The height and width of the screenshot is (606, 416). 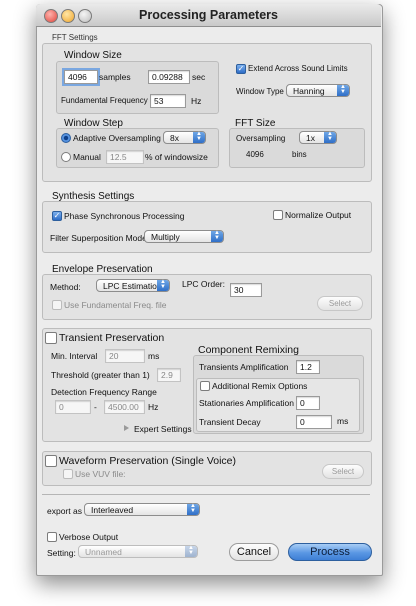 I want to click on window-size-box, so click(x=137, y=87).